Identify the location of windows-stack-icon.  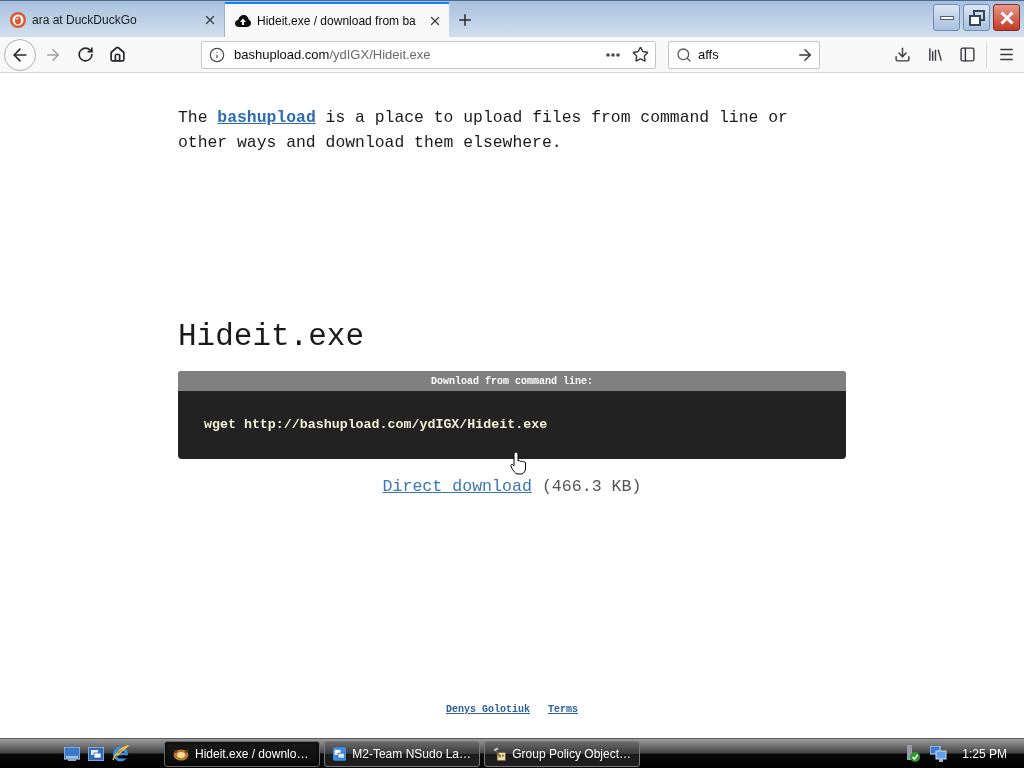
(96, 753).